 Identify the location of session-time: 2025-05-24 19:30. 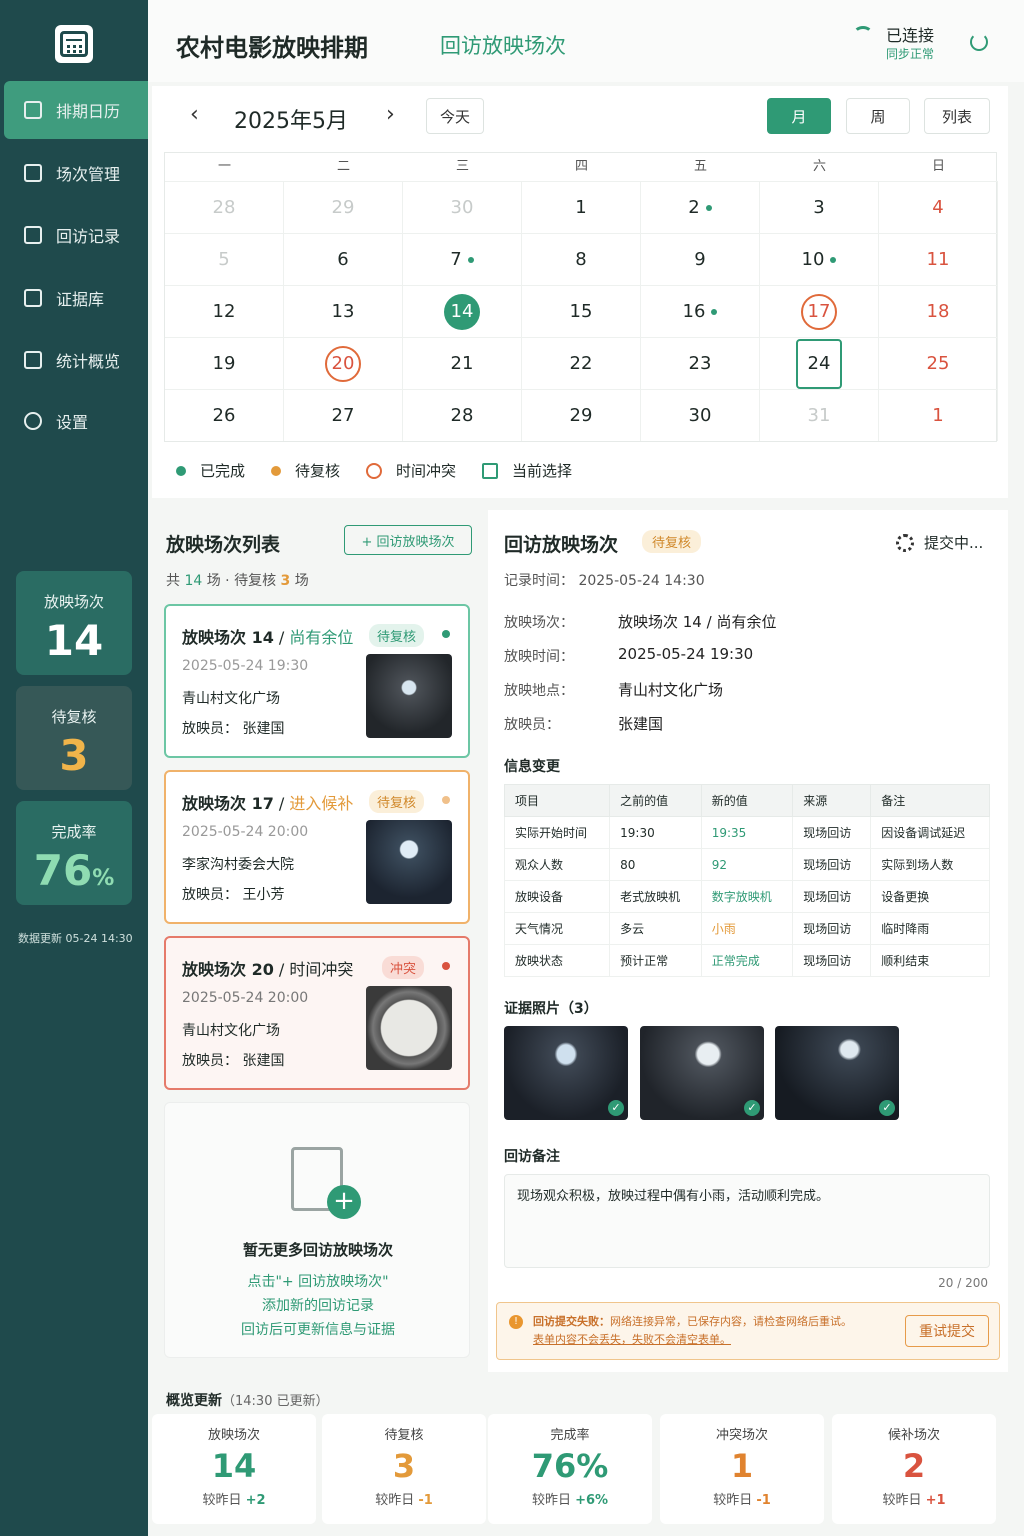
(245, 666).